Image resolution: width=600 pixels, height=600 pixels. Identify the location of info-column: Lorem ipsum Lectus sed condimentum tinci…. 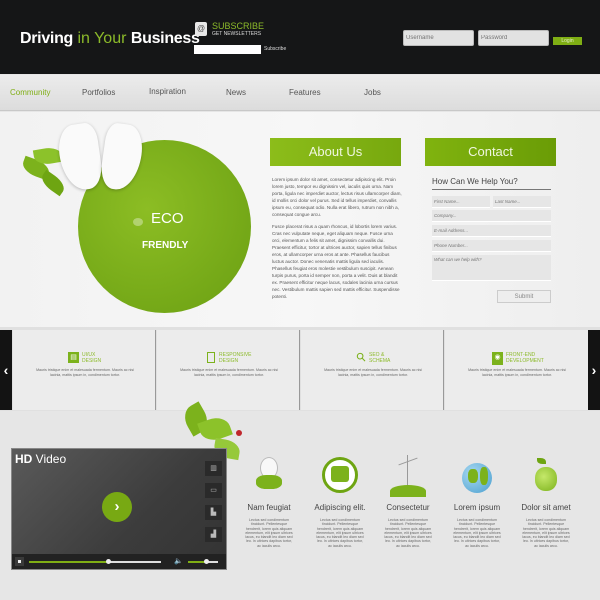
(477, 501).